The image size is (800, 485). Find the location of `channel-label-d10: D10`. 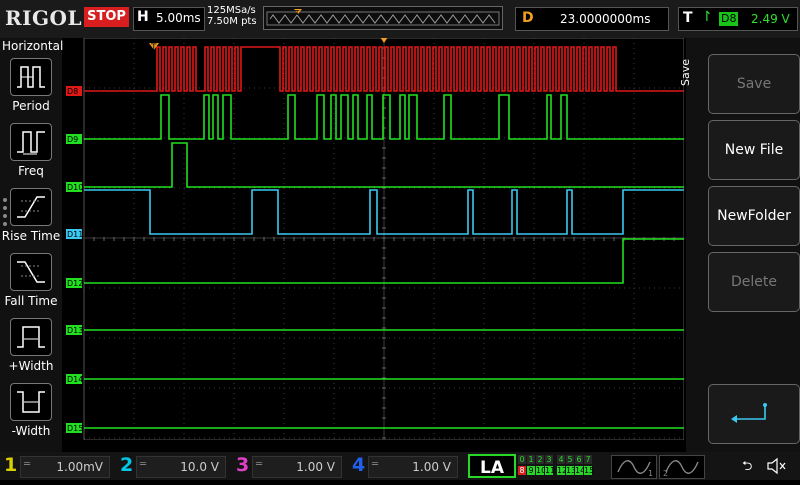

channel-label-d10: D10 is located at coordinates (75, 187).